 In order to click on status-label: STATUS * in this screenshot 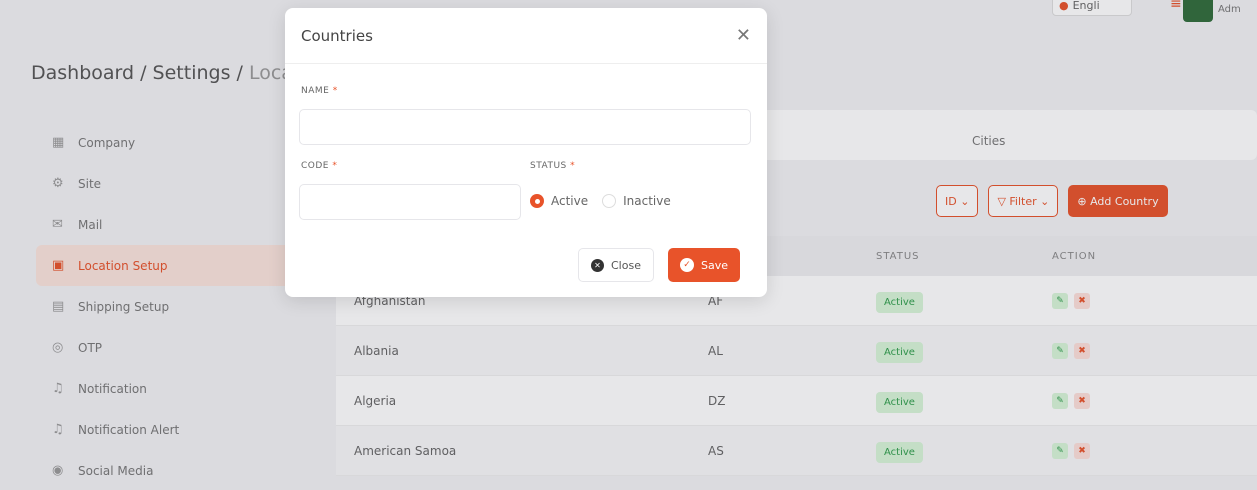, I will do `click(553, 166)`.